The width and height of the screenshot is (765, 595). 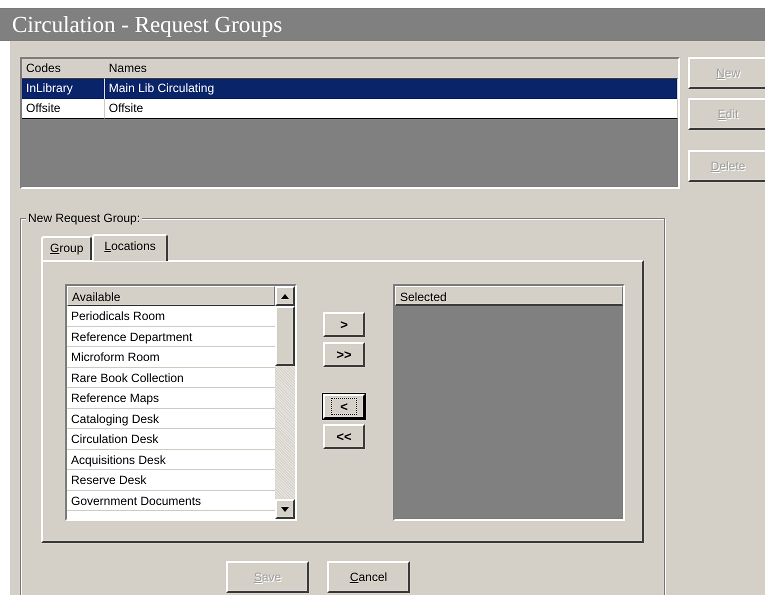 I want to click on window-title: Circulation - Request Groups, so click(x=382, y=24).